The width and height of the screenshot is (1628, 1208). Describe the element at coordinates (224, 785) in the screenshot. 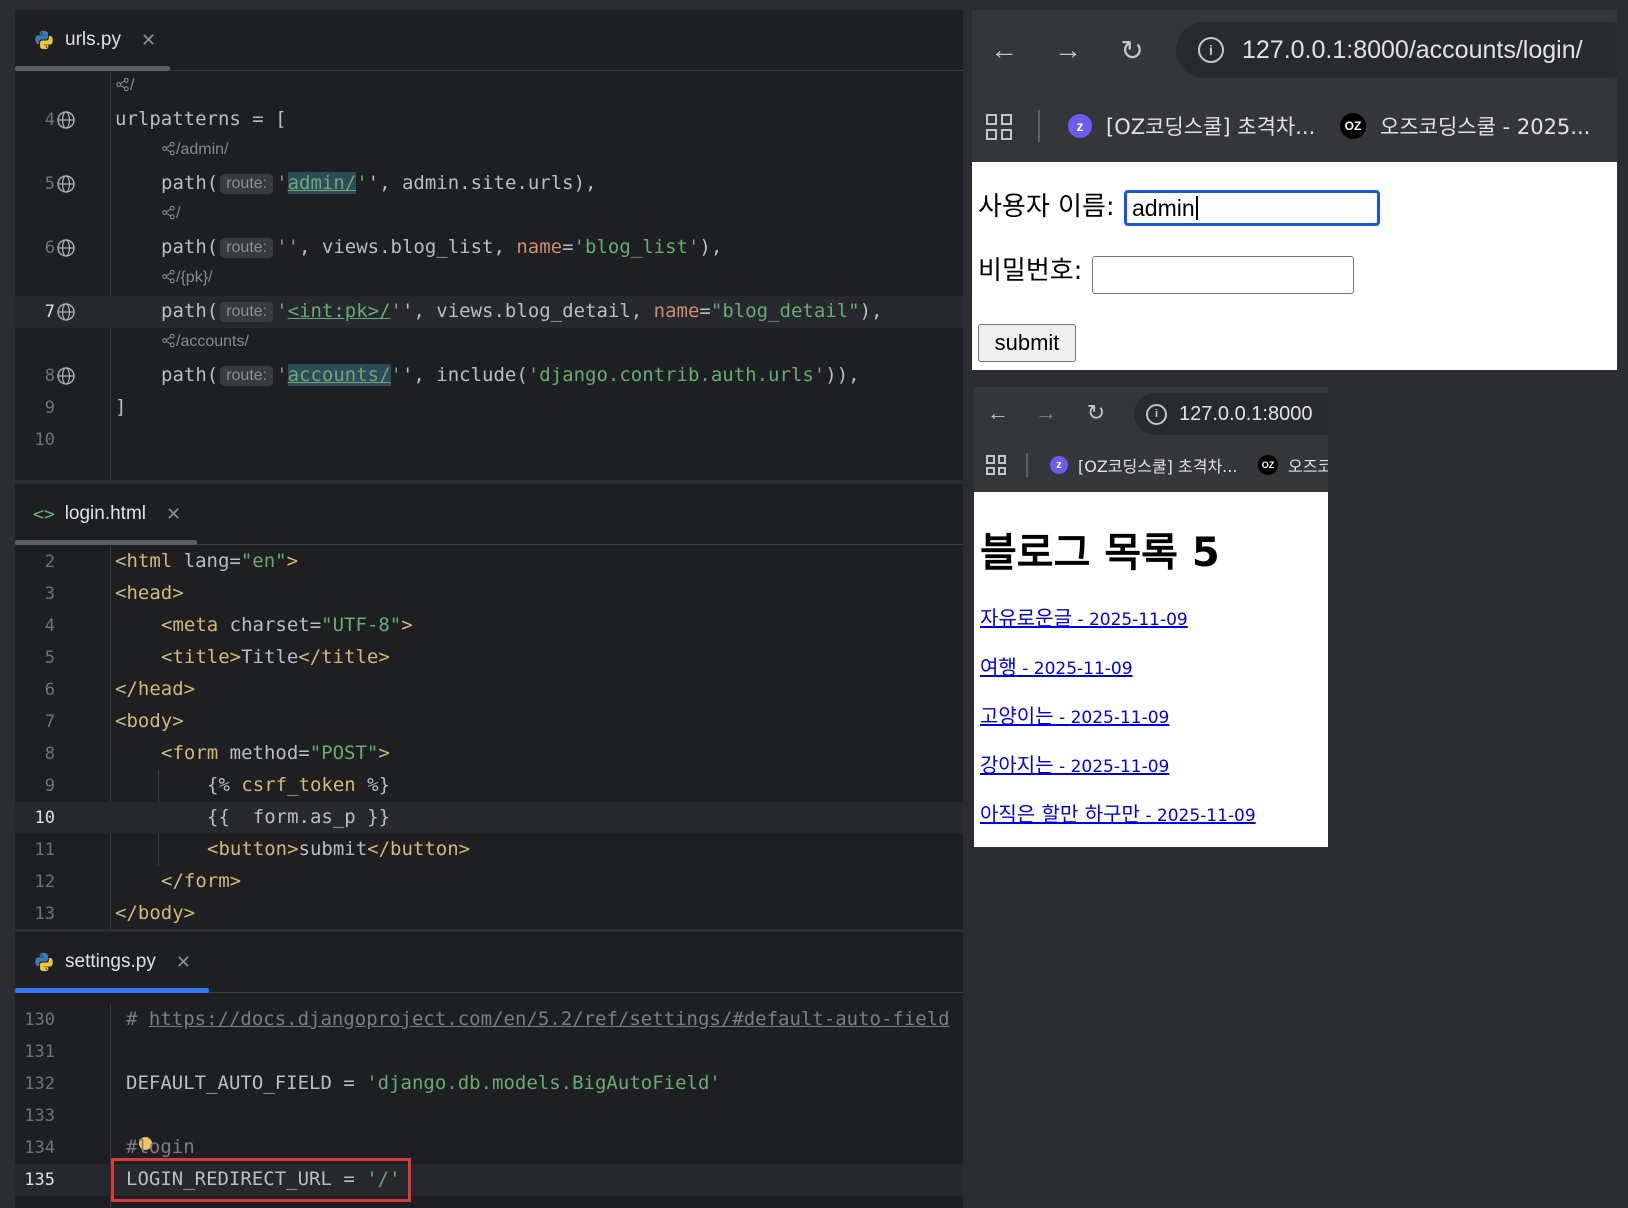

I see `template-tag: {%` at that location.